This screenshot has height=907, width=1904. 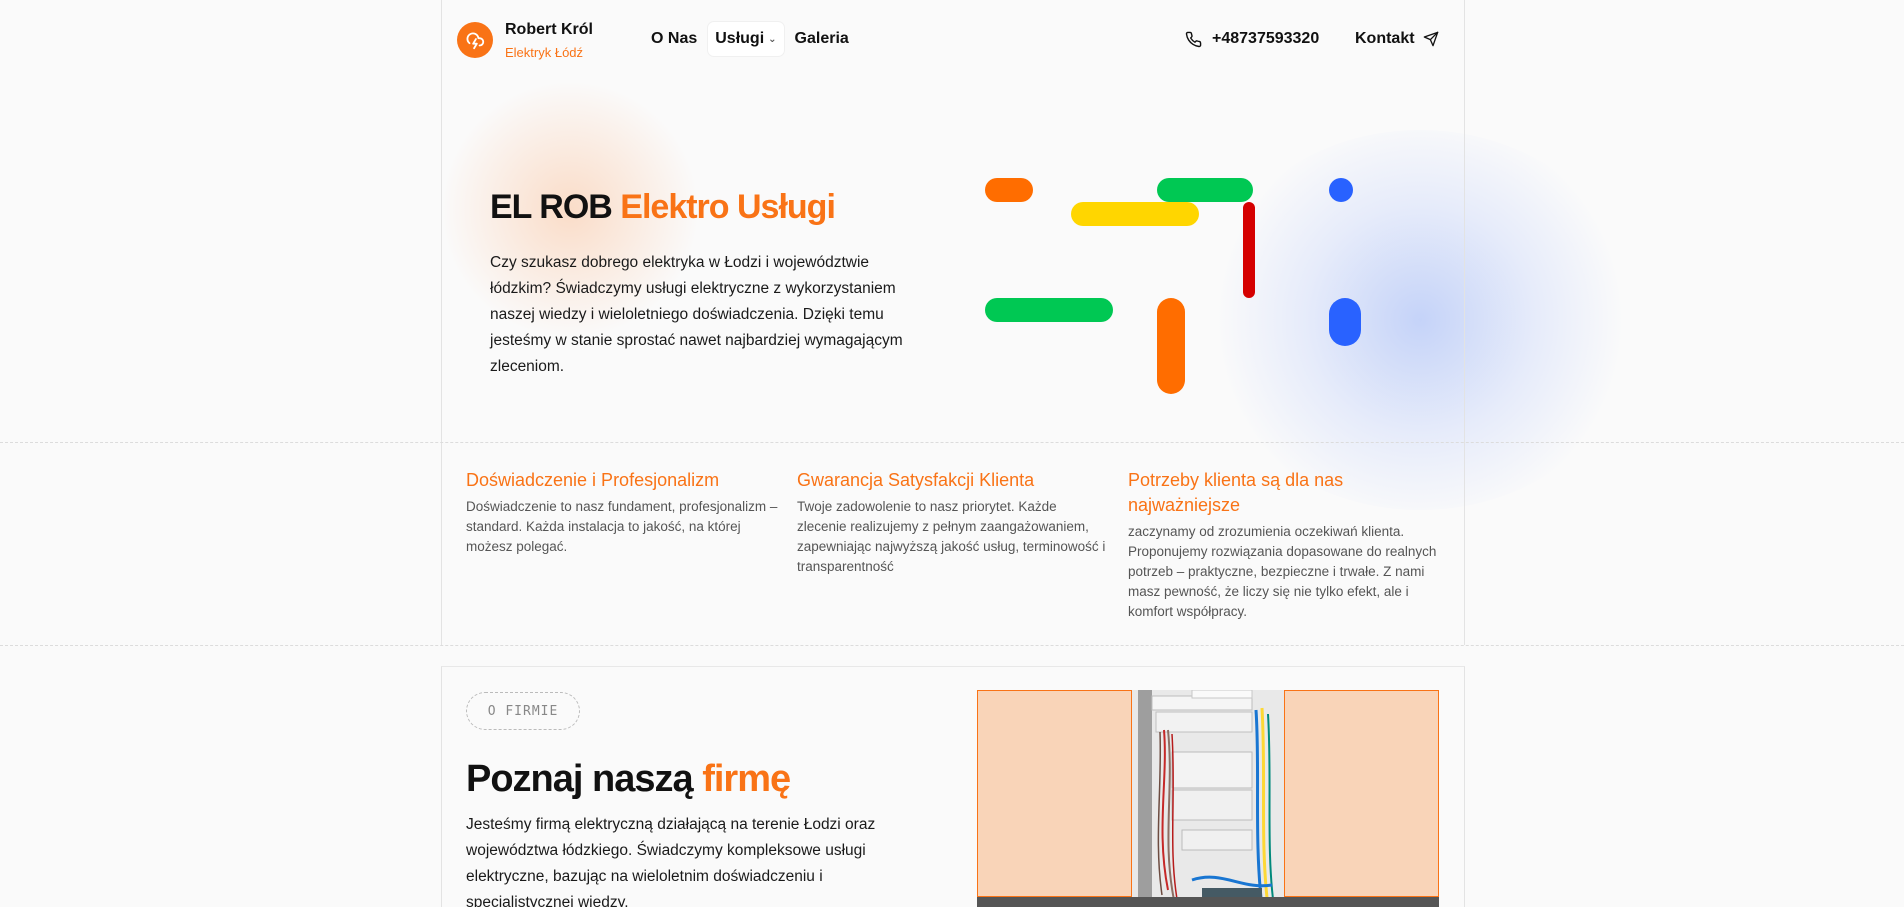 I want to click on phone-link: +48737593320, so click(x=1252, y=39).